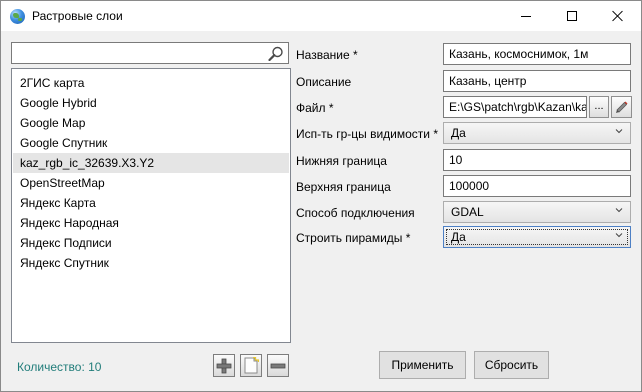 The width and height of the screenshot is (642, 392). I want to click on minimize-icon, so click(526, 16).